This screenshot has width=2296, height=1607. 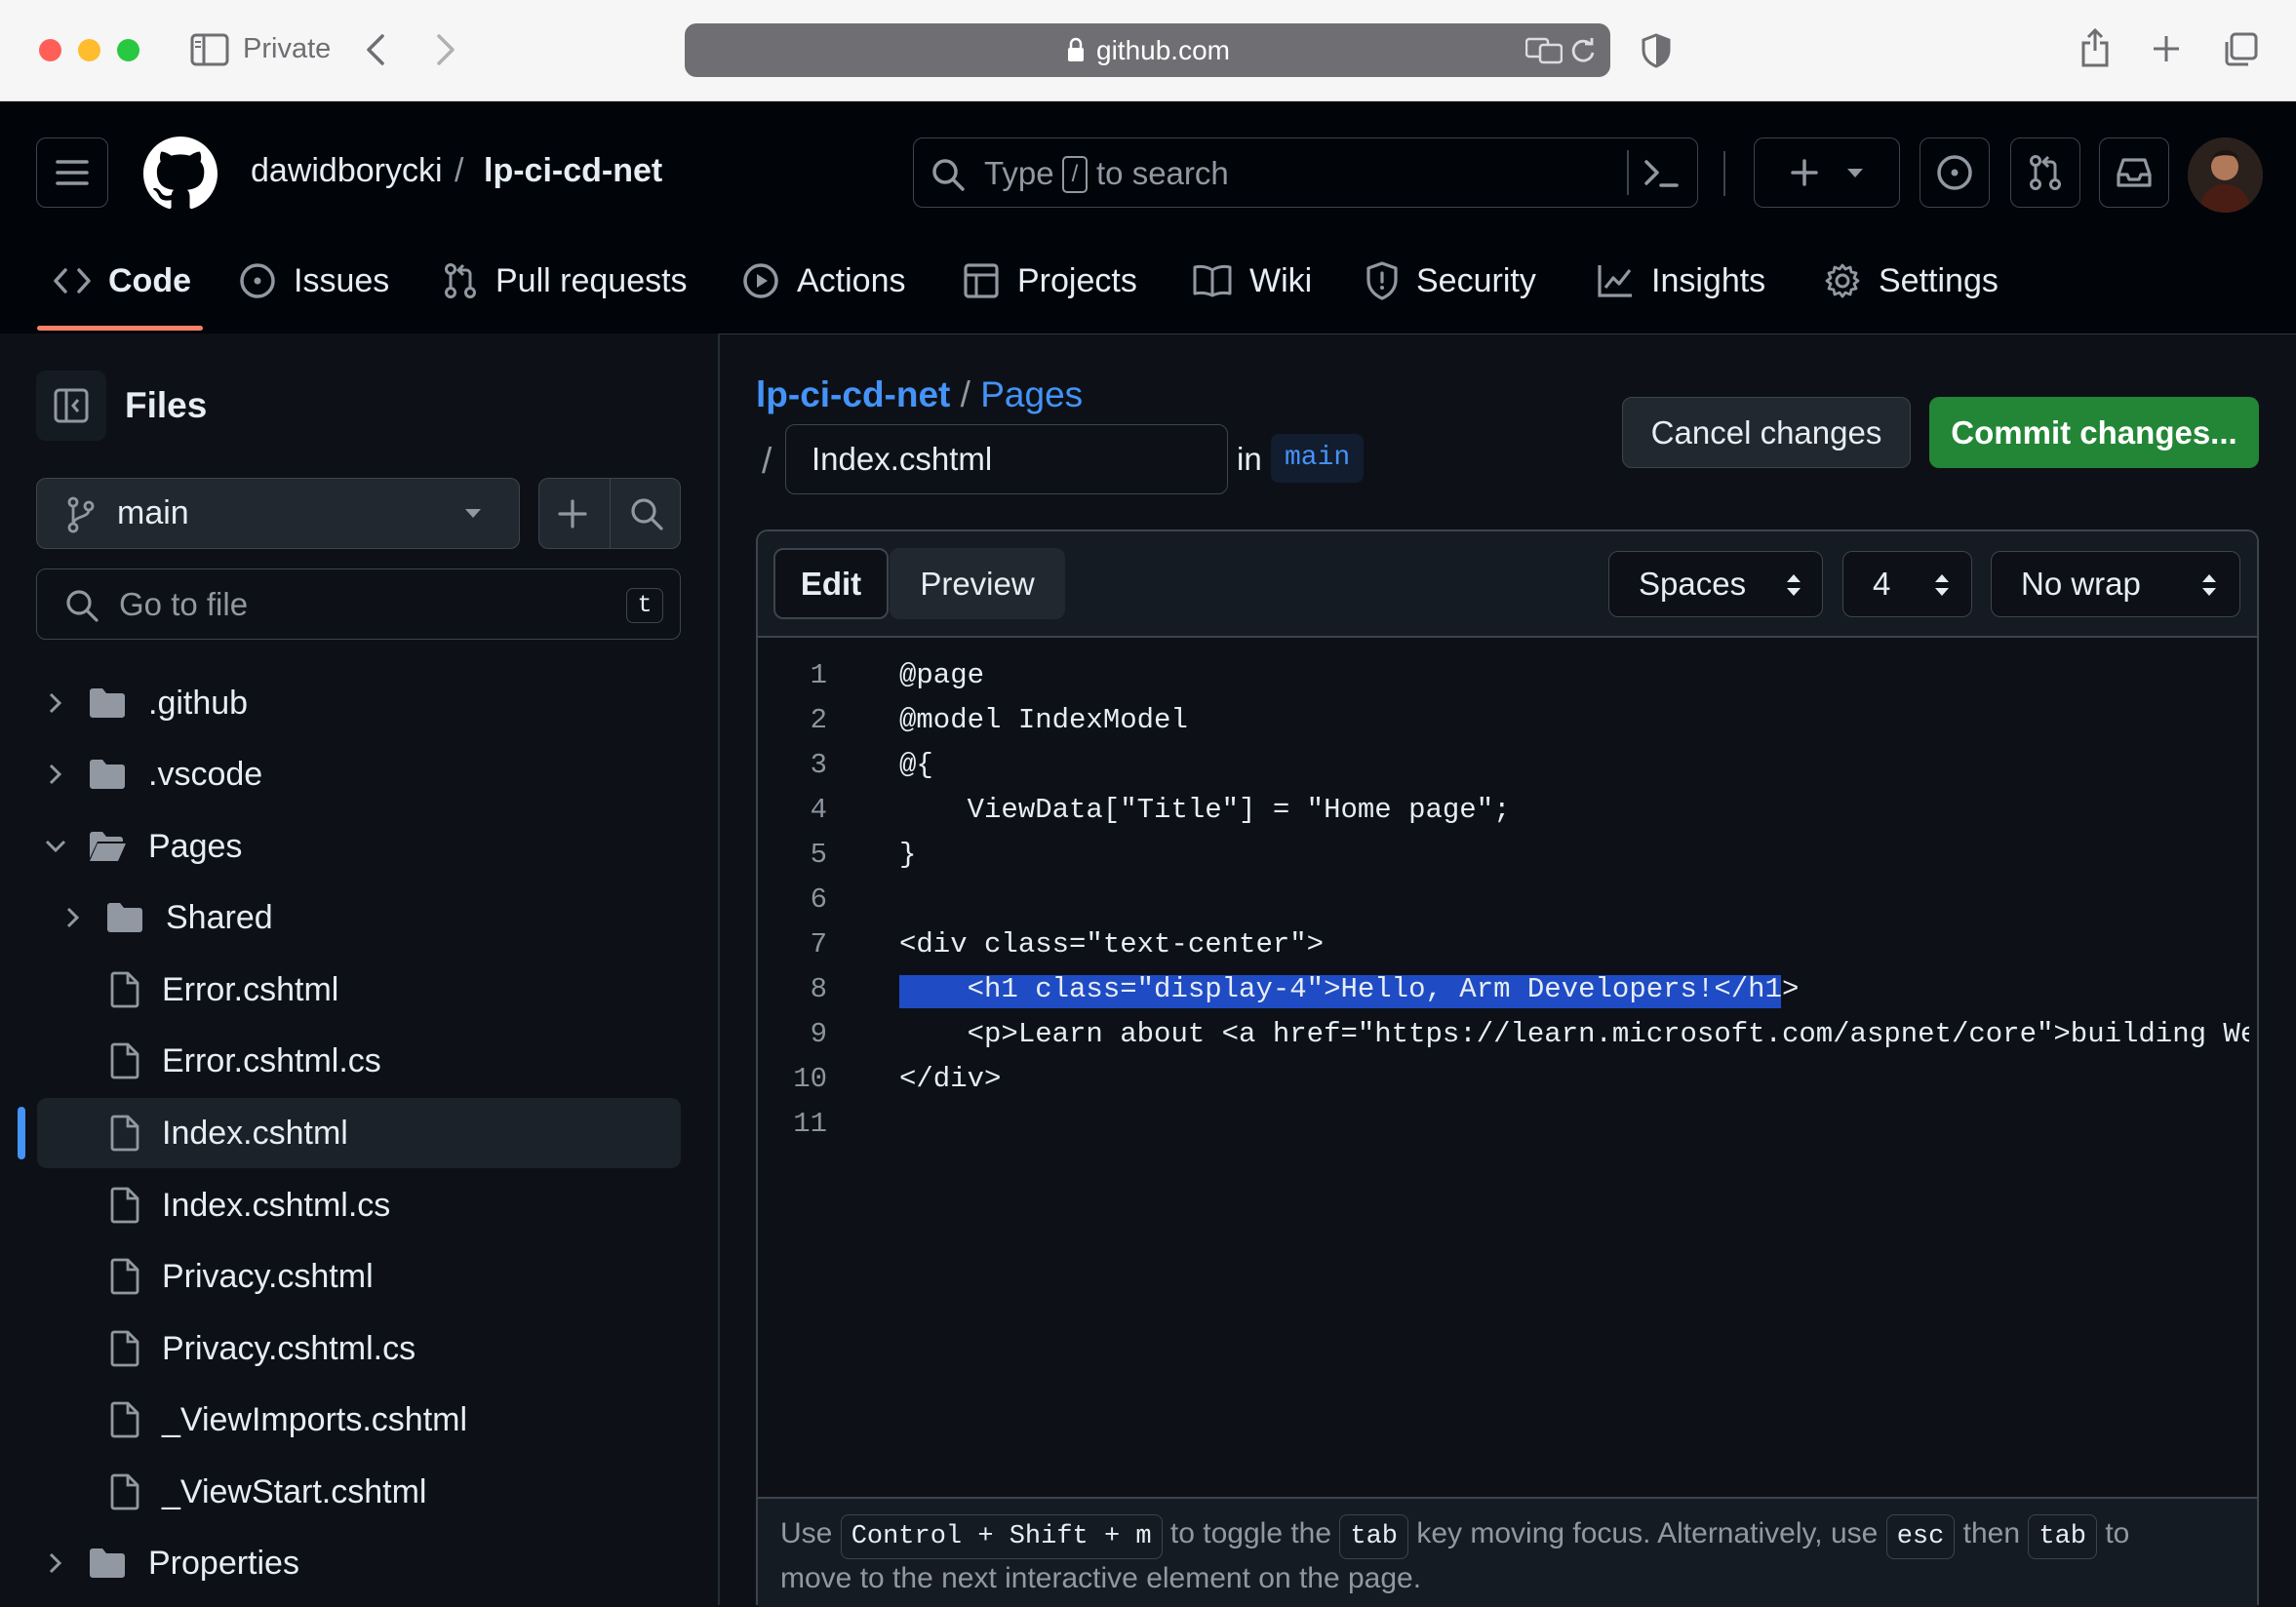 I want to click on create-new-button, so click(x=1827, y=172).